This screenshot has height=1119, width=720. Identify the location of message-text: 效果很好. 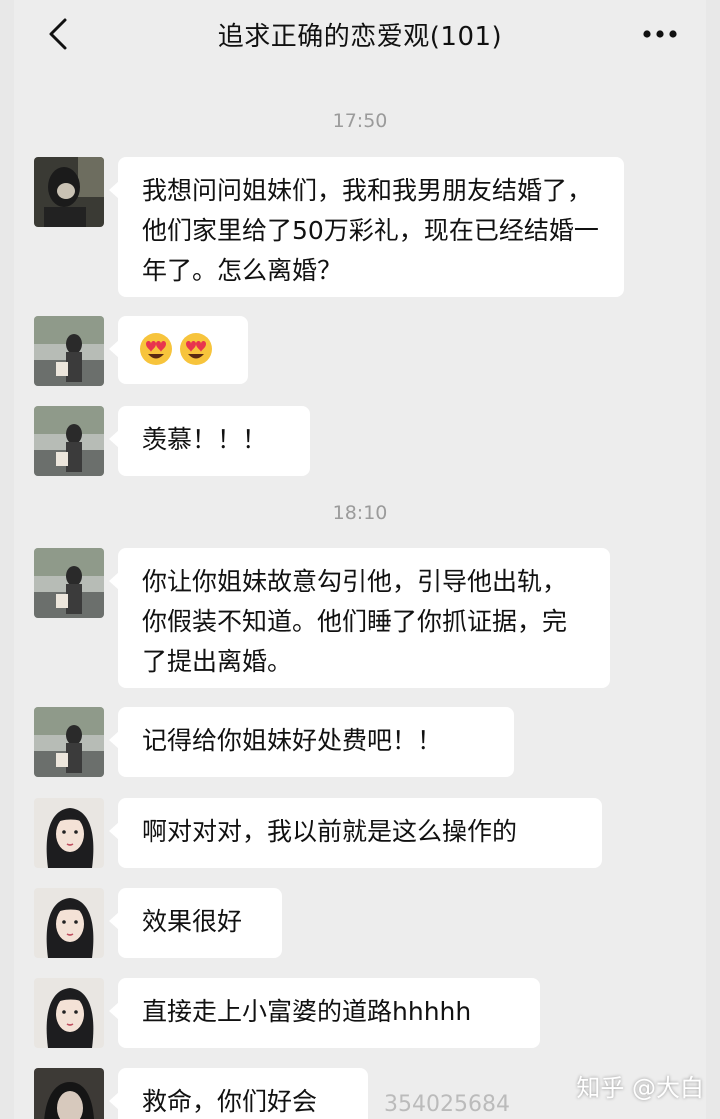
(192, 921).